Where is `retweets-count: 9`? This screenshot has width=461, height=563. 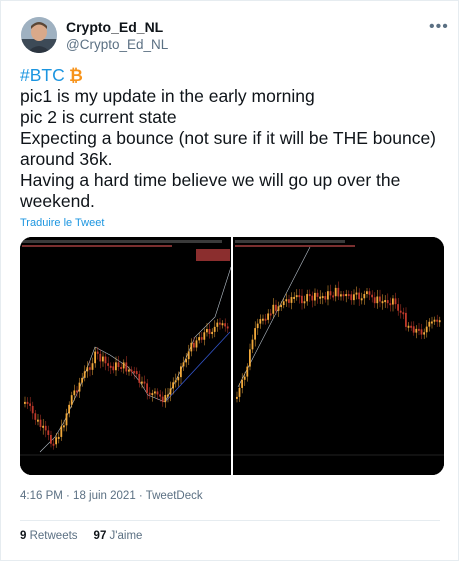 retweets-count: 9 is located at coordinates (23, 536).